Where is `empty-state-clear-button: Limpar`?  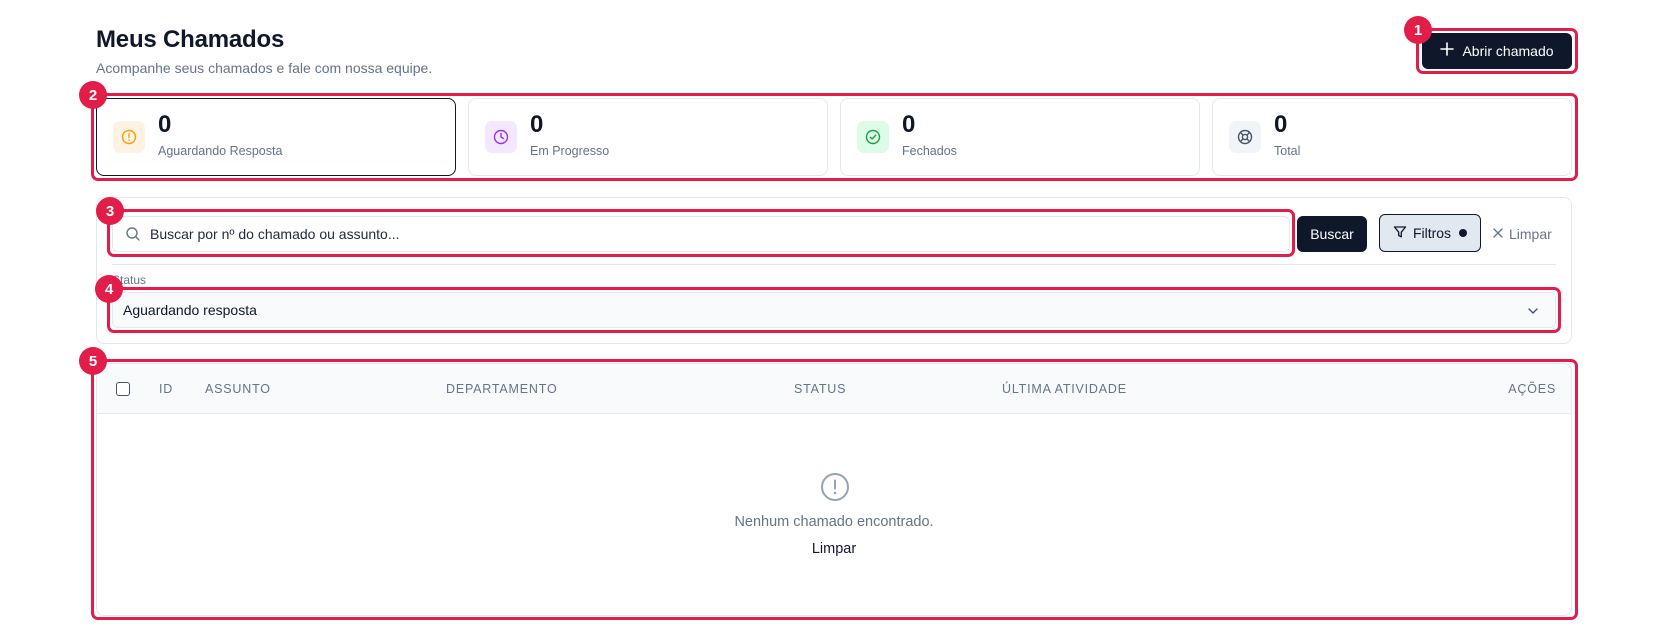 empty-state-clear-button: Limpar is located at coordinates (834, 549).